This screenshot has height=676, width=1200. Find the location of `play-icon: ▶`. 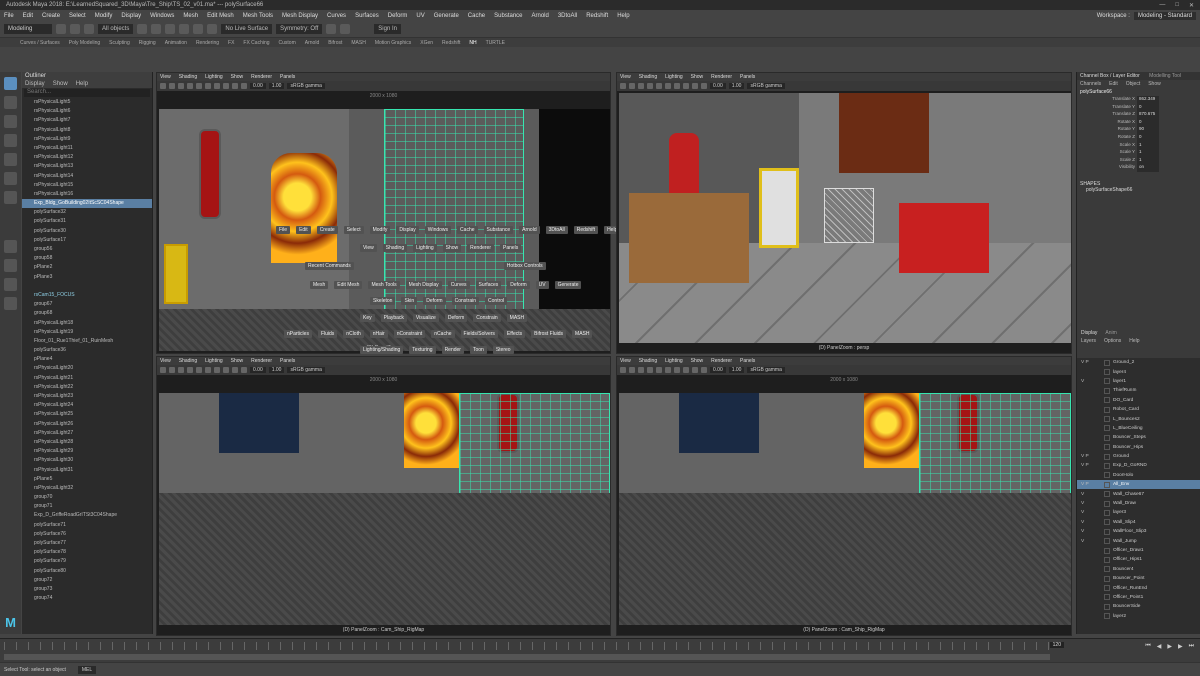

play-icon: ▶ is located at coordinates (1169, 646).